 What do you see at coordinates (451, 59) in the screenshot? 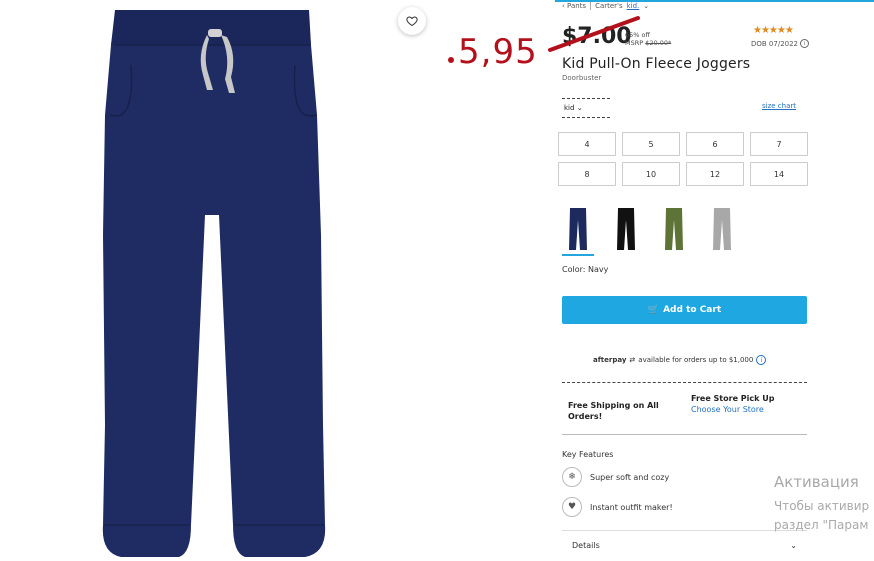
I see `dot-icon` at bounding box center [451, 59].